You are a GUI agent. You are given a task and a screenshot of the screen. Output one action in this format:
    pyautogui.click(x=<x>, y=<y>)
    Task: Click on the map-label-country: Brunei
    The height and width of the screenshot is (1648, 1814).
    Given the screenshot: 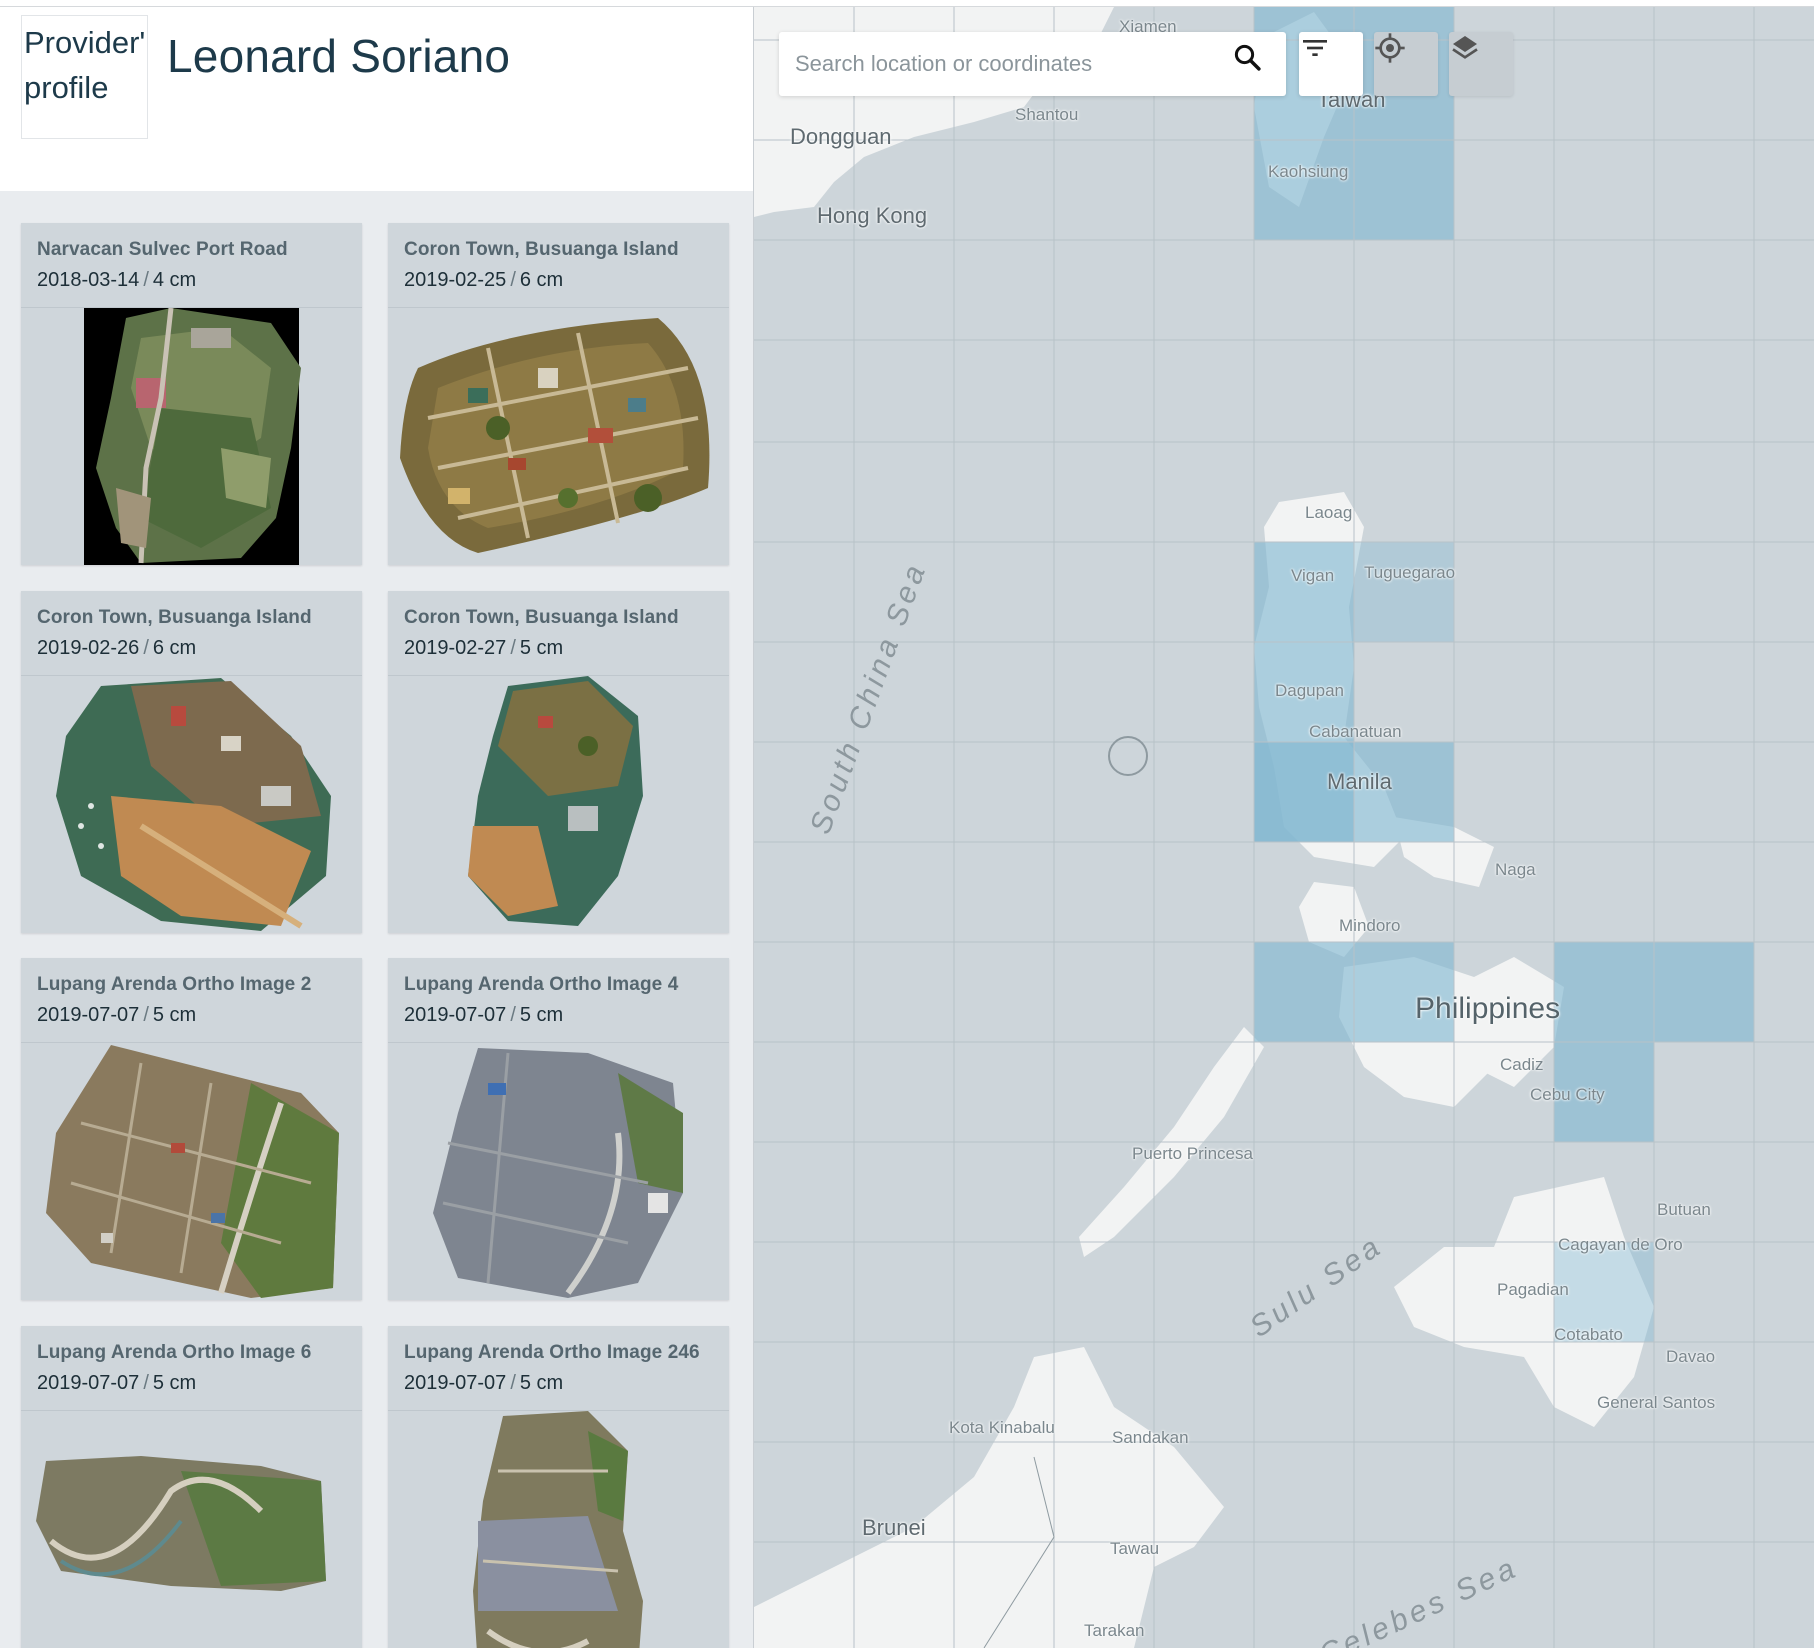 What is the action you would take?
    pyautogui.click(x=894, y=1527)
    